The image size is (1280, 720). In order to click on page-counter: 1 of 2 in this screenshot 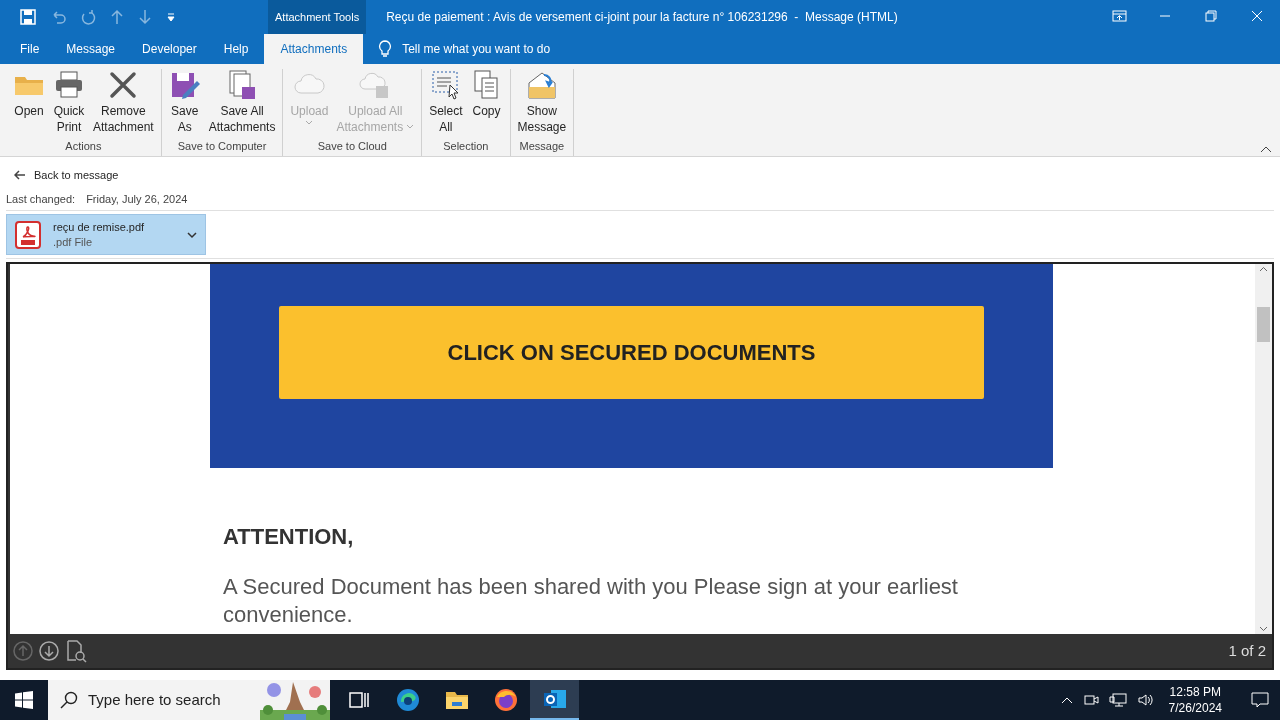, I will do `click(1247, 650)`.